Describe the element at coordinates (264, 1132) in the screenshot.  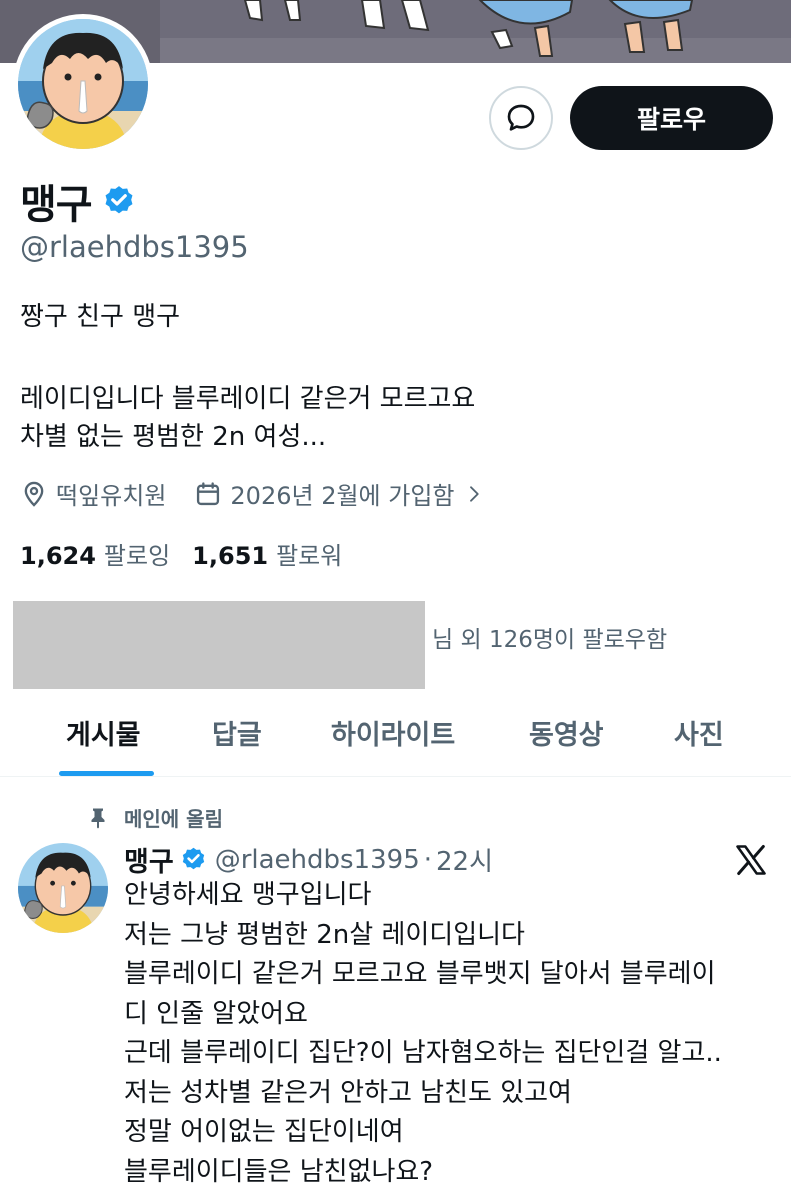
I see `tweet-line: 정말 어이없는 집단이네여` at that location.